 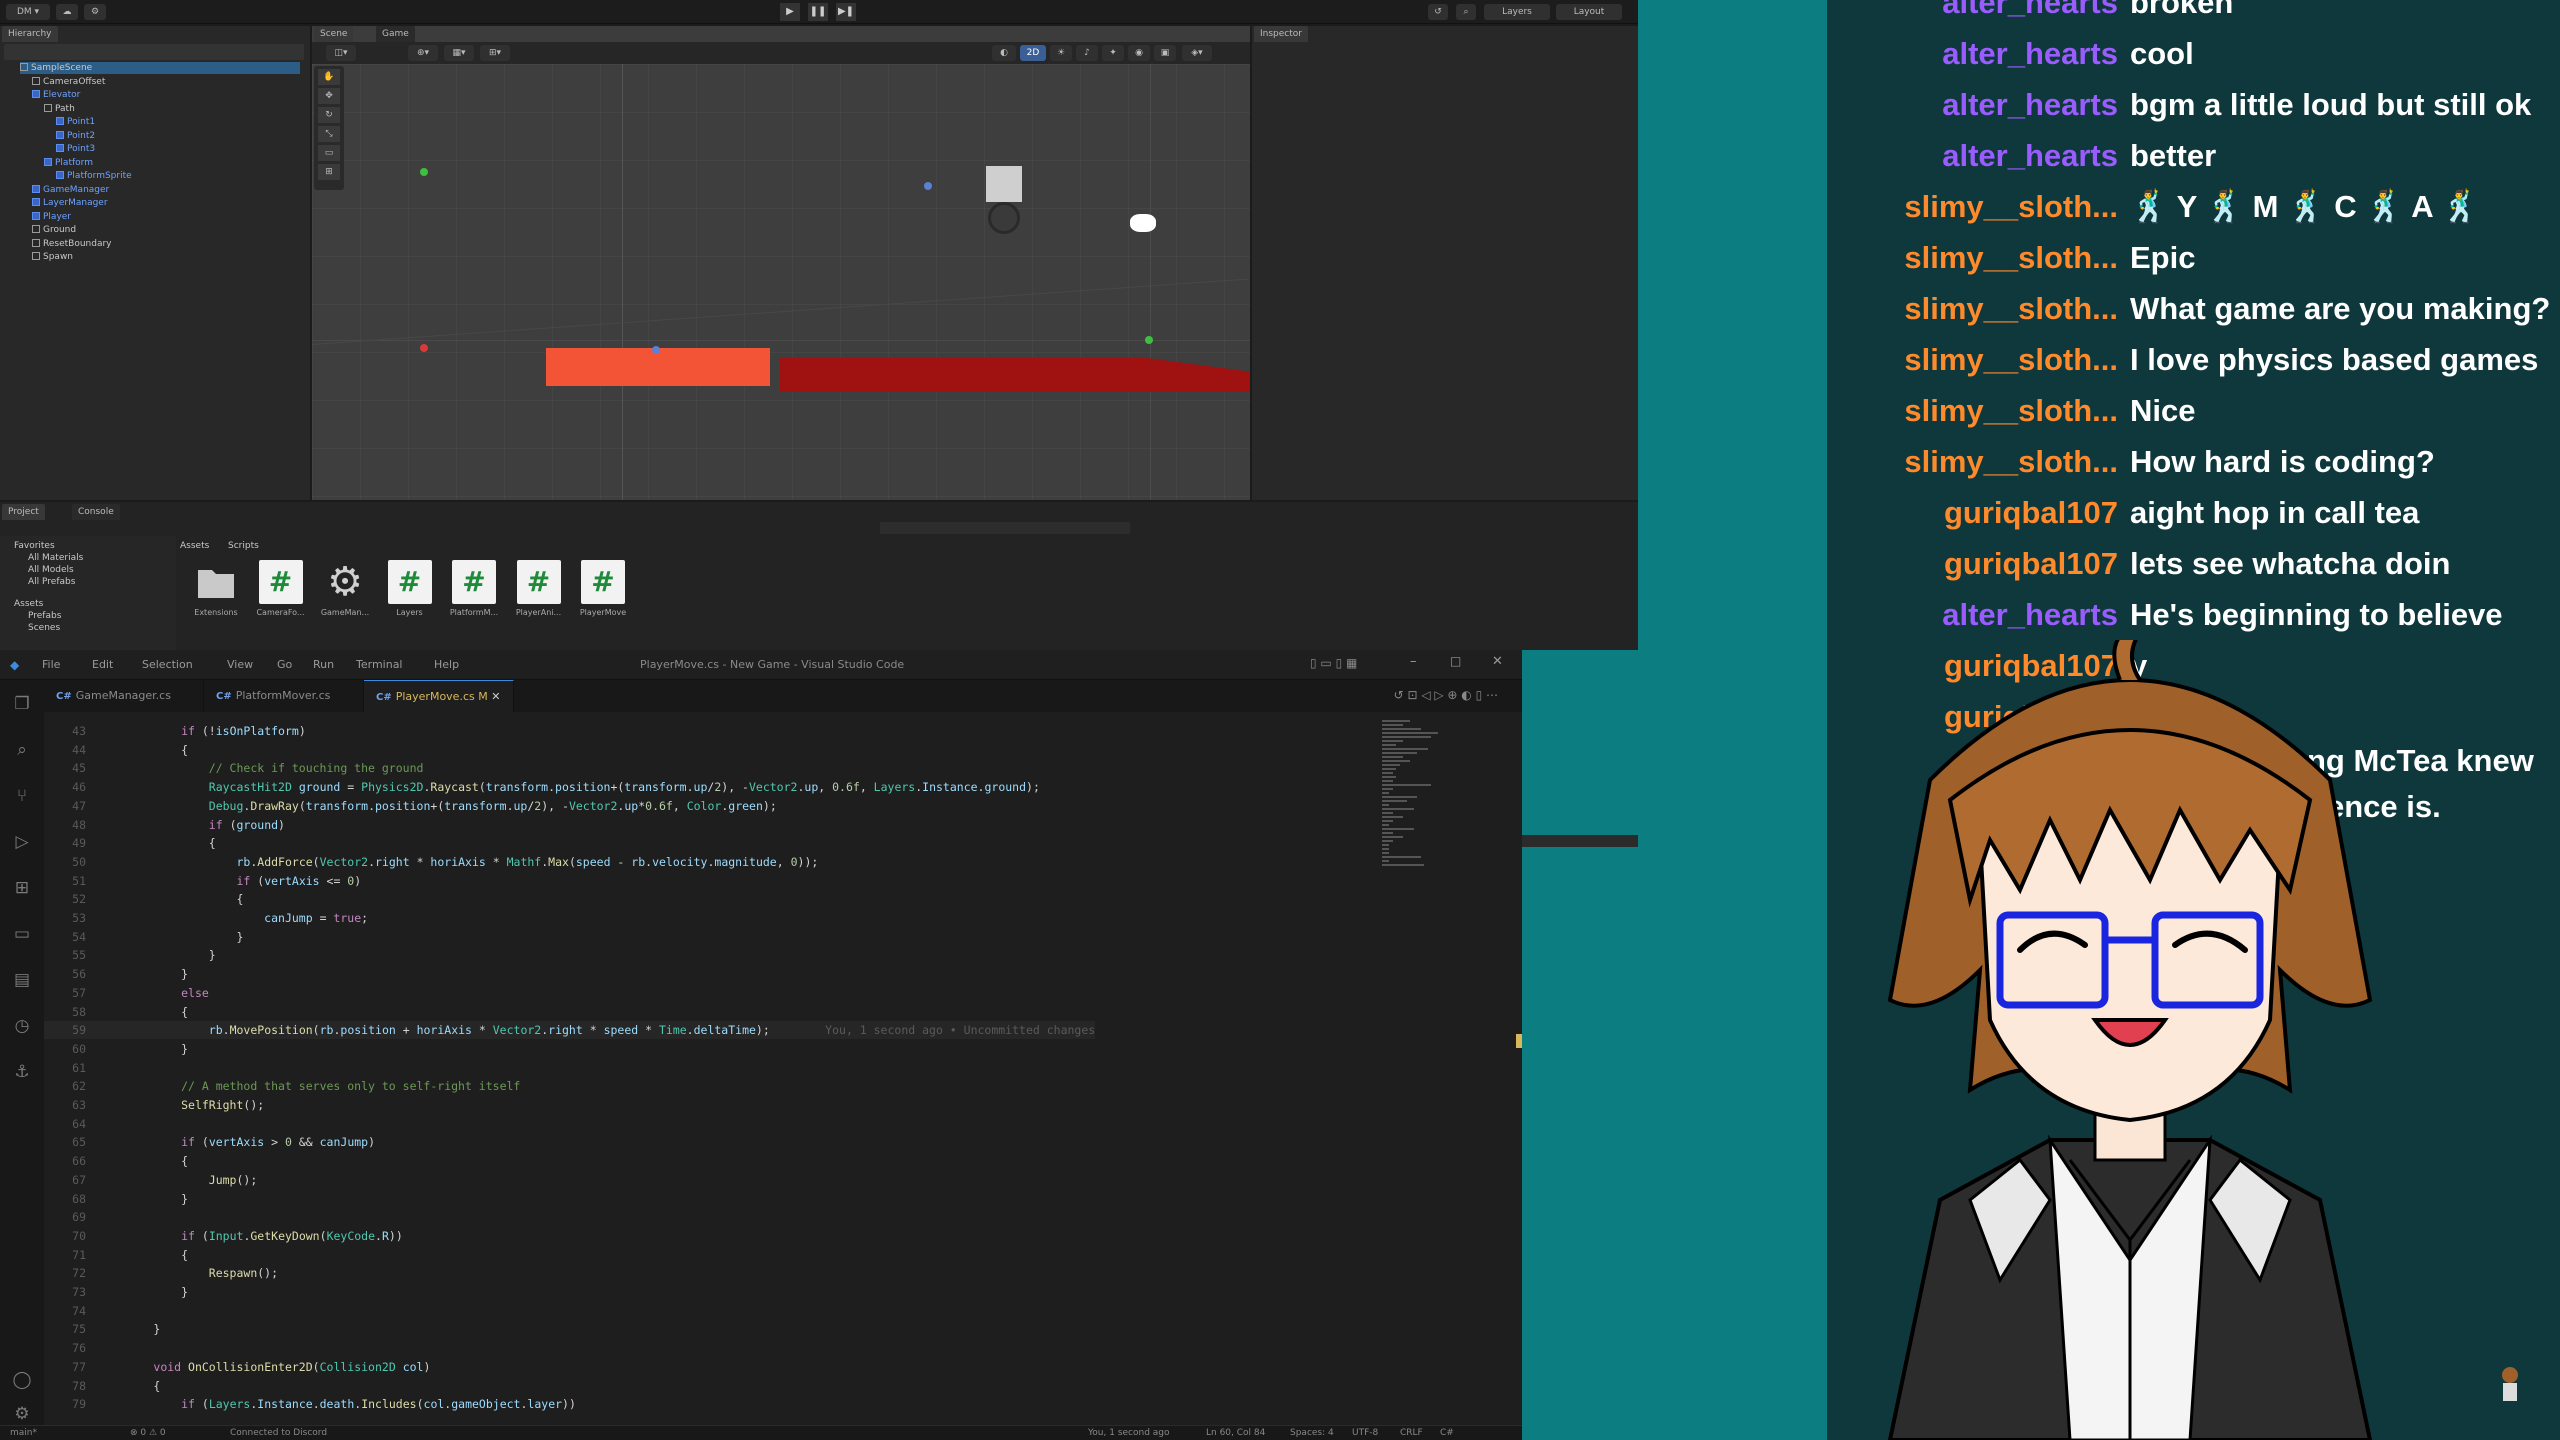 What do you see at coordinates (70, 190) in the screenshot?
I see `hierarchy-item: GameManager` at bounding box center [70, 190].